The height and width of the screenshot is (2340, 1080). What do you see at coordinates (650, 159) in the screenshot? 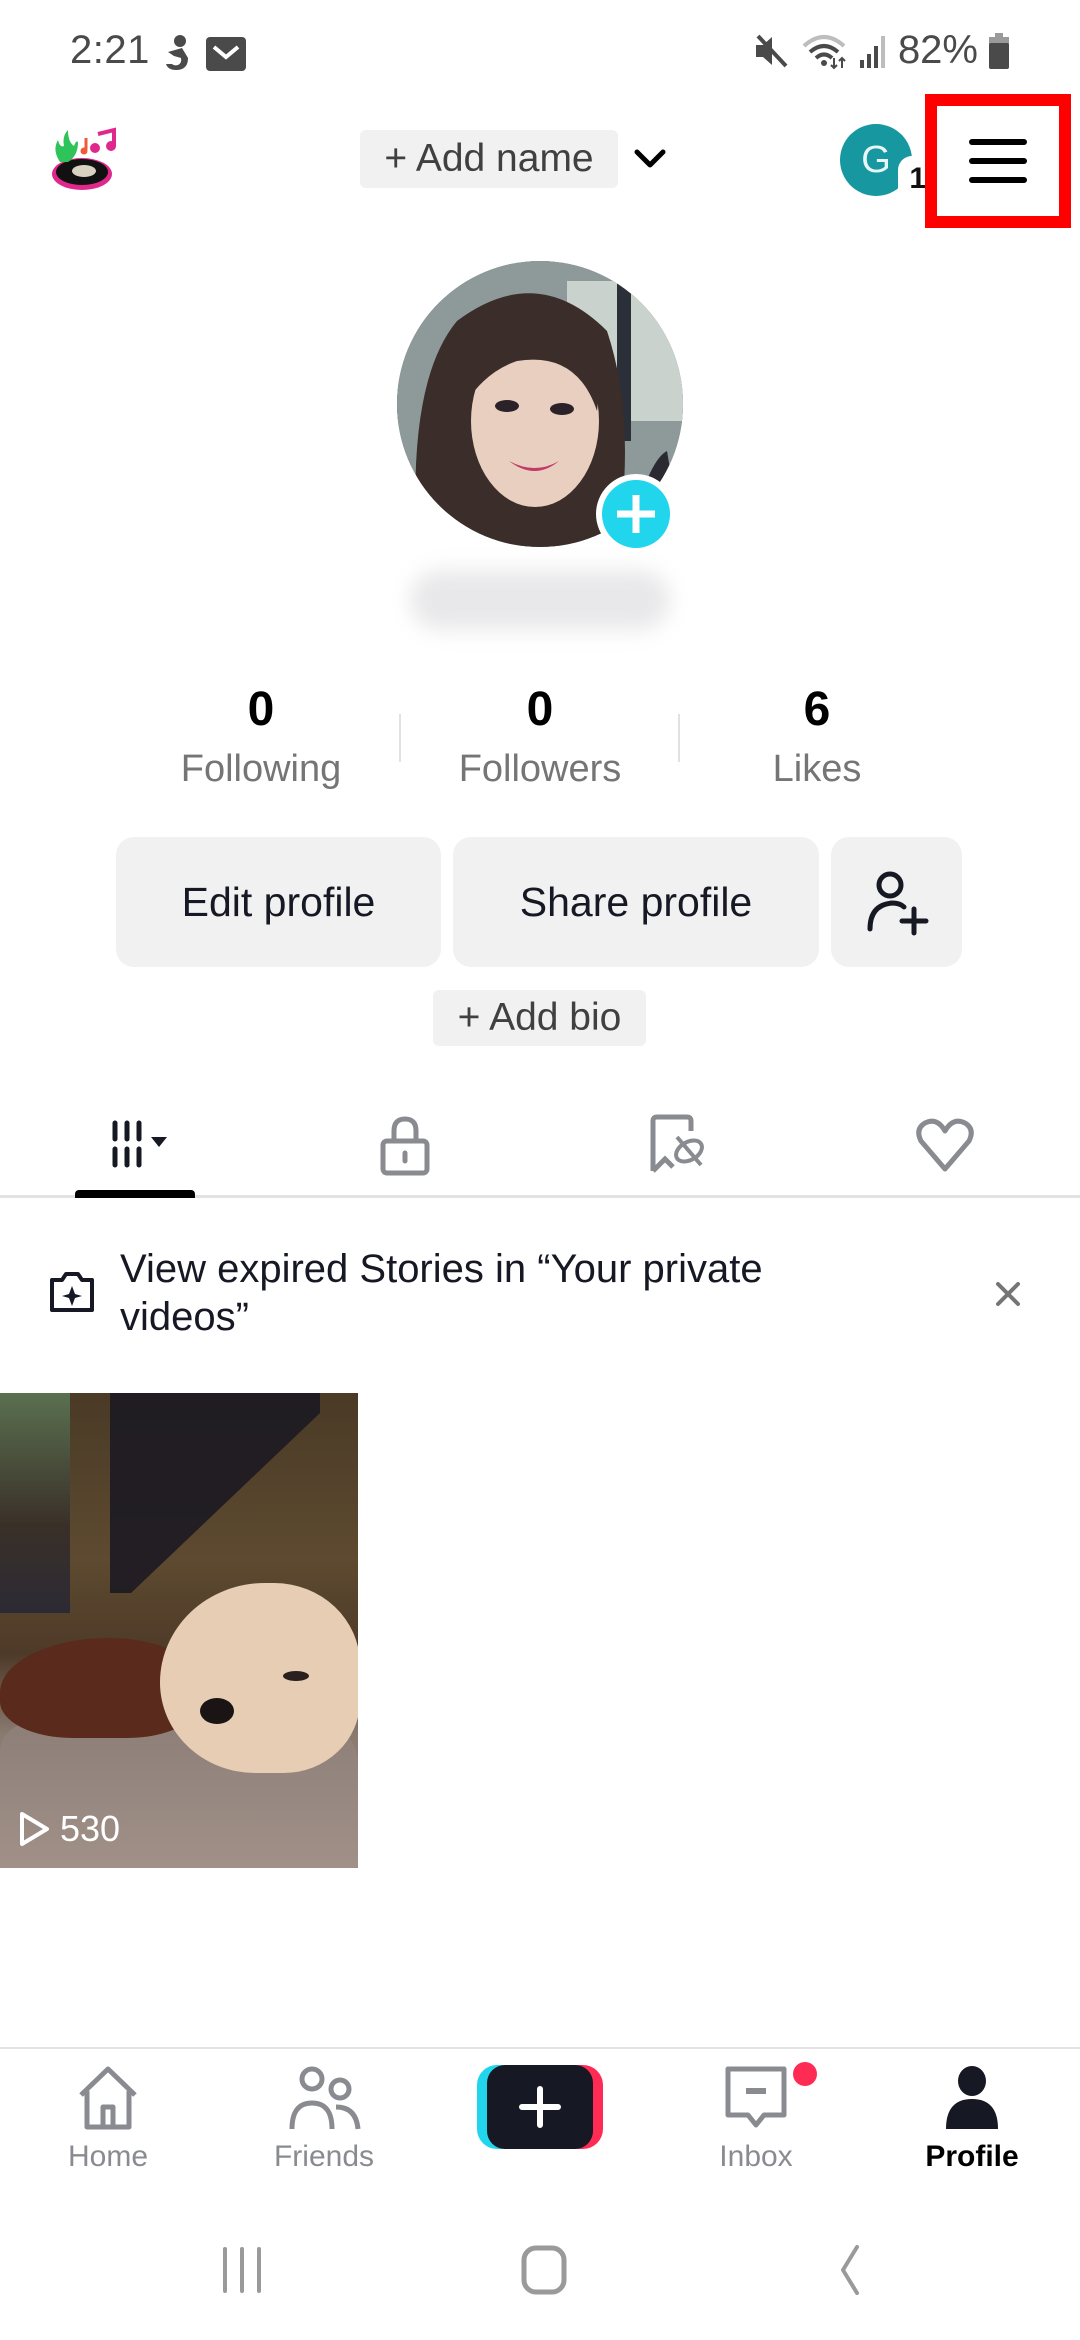
I see `chevron-down-icon` at bounding box center [650, 159].